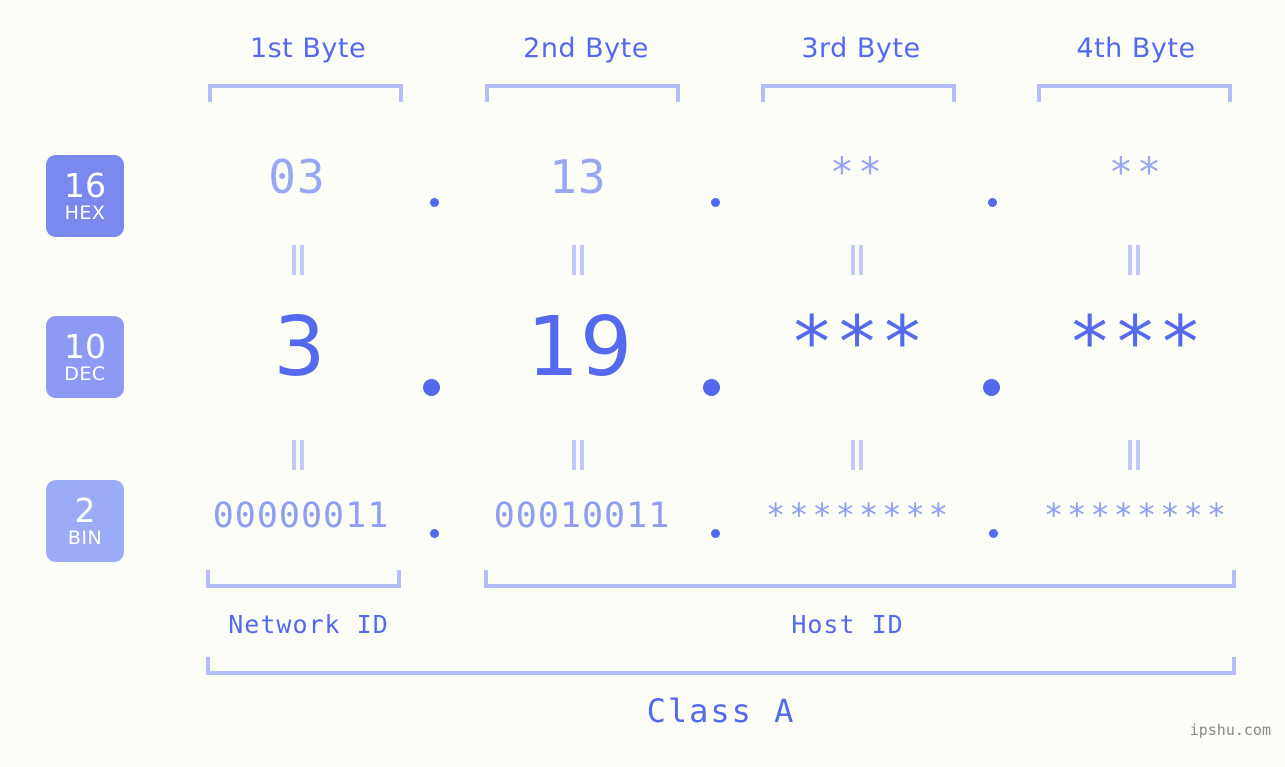 This screenshot has height=767, width=1285. What do you see at coordinates (1136, 48) in the screenshot?
I see `byte-header-4: 4th Byte` at bounding box center [1136, 48].